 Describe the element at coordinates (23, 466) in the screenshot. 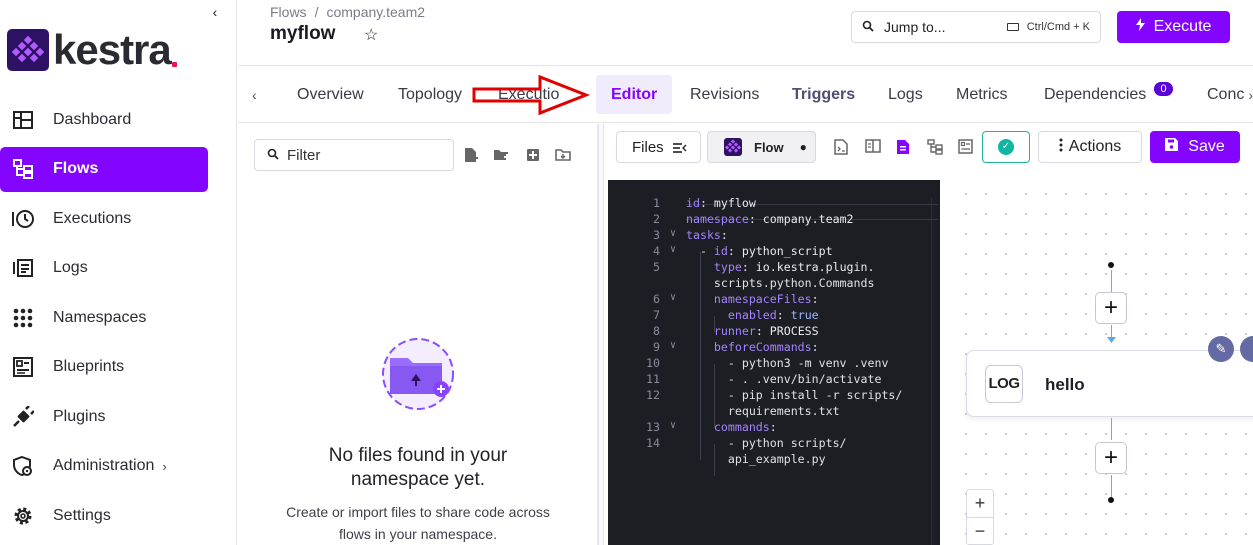

I see `administration-icon` at that location.